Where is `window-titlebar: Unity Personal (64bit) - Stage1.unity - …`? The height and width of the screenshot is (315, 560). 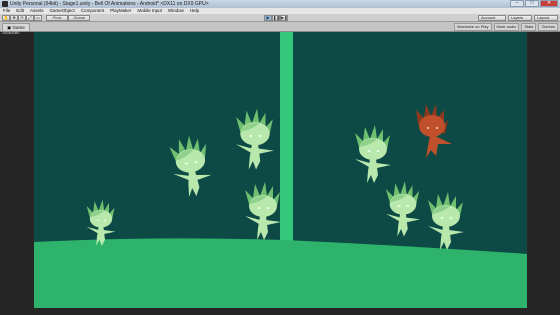
window-titlebar: Unity Personal (64bit) - Stage1.unity - … is located at coordinates (280, 4).